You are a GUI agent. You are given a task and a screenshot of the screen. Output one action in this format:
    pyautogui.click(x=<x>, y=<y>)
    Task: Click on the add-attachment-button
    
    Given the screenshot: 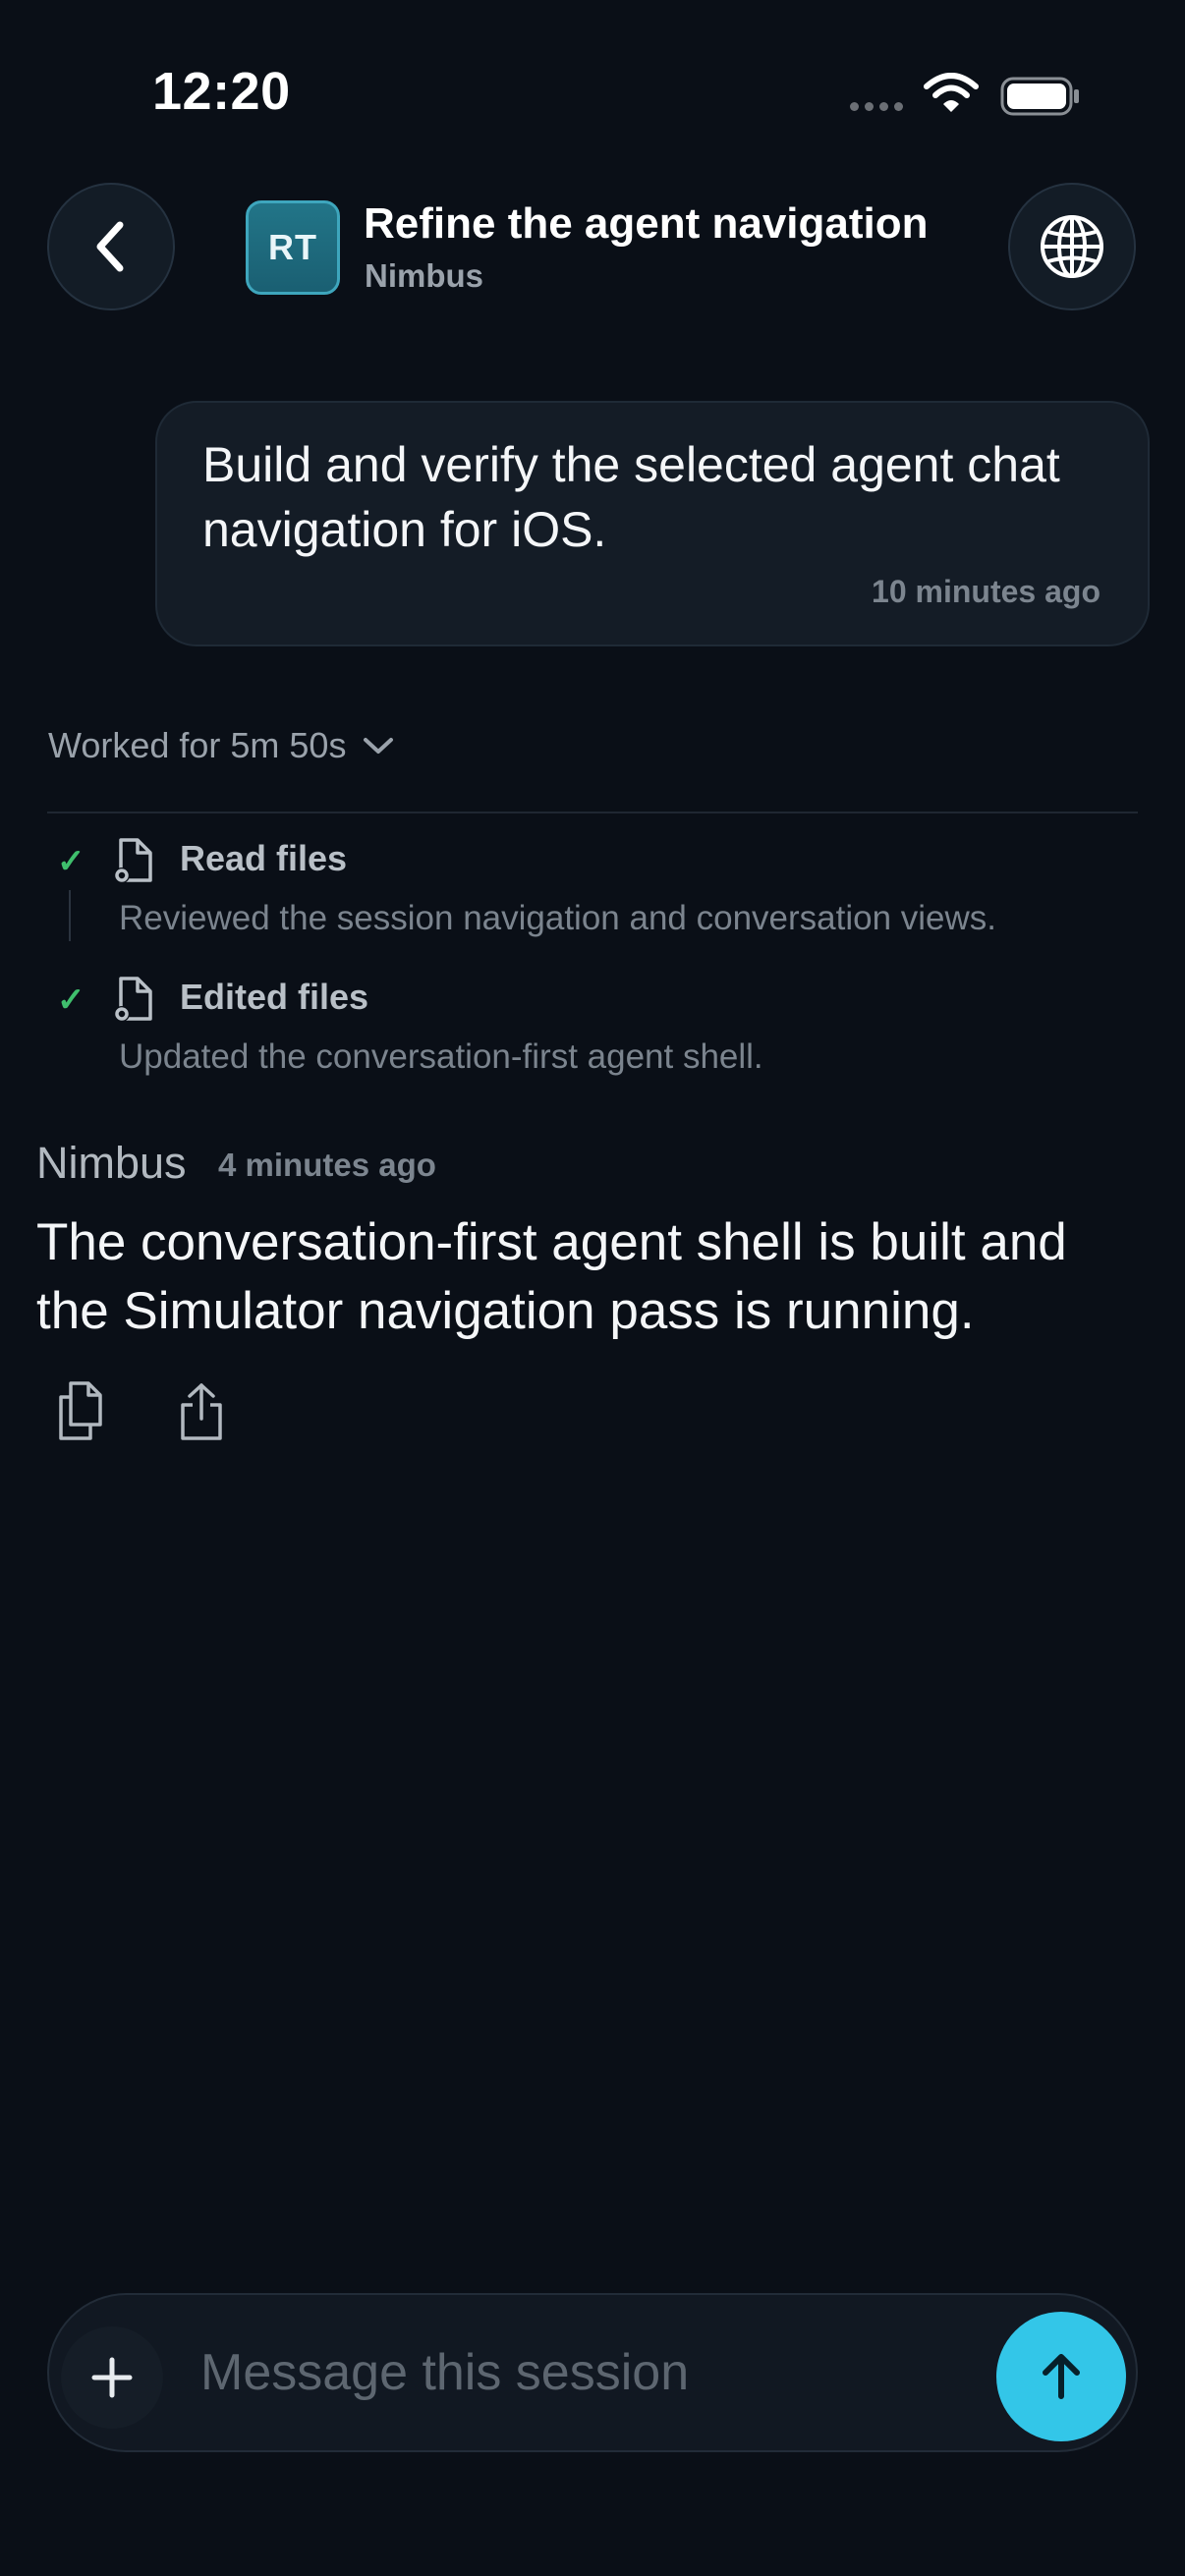 What is the action you would take?
    pyautogui.click(x=112, y=2377)
    